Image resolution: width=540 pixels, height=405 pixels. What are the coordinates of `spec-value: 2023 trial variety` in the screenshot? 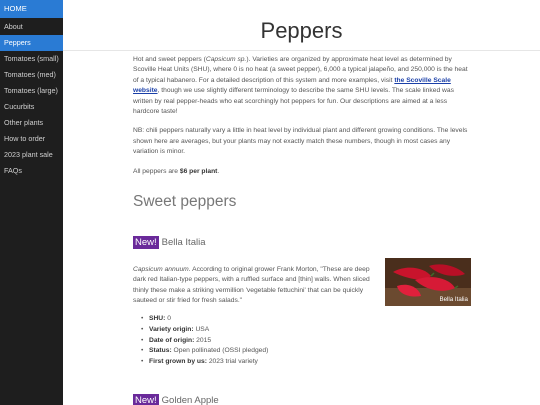 It's located at (232, 362).